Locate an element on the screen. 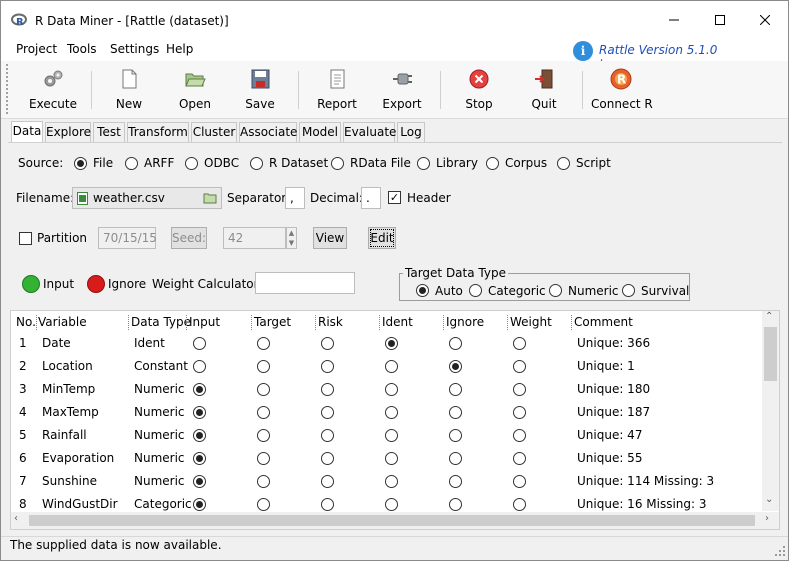 The image size is (789, 561). scroll-up-icon: ⌃ is located at coordinates (769, 316).